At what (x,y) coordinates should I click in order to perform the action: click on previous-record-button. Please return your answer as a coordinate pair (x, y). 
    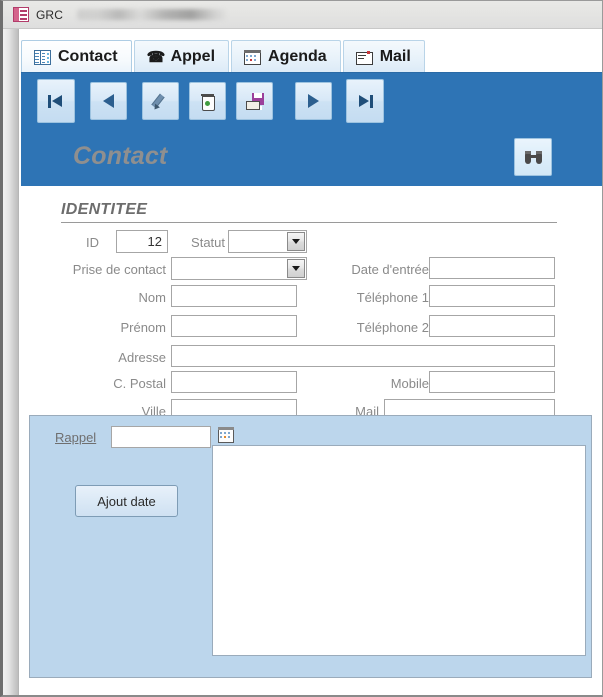
    Looking at the image, I should click on (108, 101).